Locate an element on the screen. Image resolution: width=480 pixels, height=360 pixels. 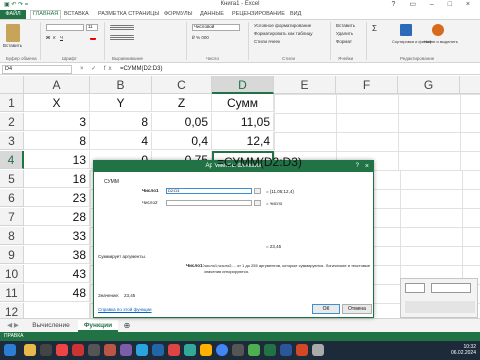
explorer-icon is located at coordinates (30, 350).